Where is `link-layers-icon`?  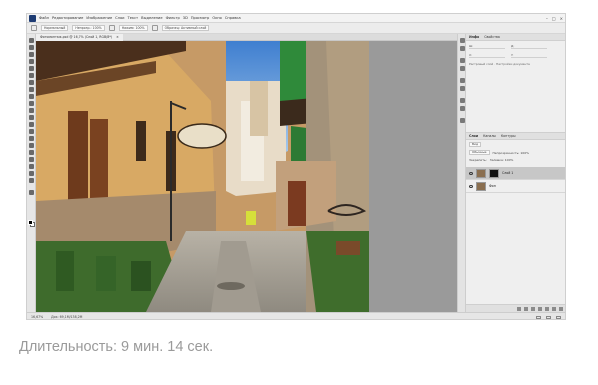
link-layers-icon is located at coordinates (519, 308).